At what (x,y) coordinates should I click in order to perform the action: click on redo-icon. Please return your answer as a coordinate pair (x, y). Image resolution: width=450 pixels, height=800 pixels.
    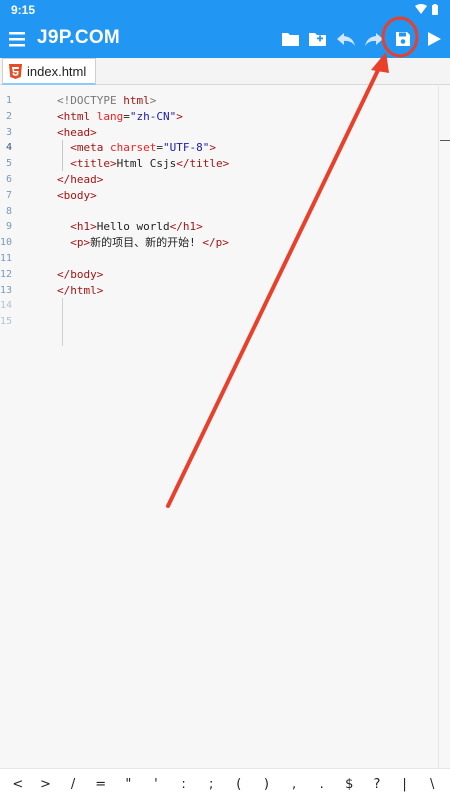
    Looking at the image, I should click on (374, 39).